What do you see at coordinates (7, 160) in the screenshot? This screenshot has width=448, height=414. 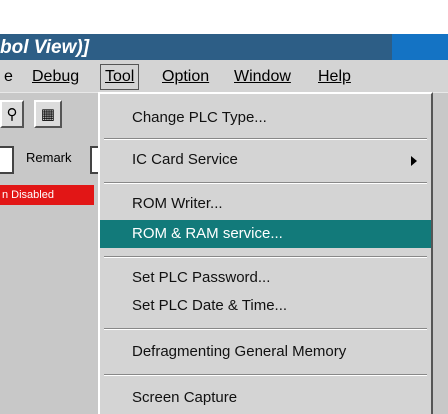 I see `remark-left-field` at bounding box center [7, 160].